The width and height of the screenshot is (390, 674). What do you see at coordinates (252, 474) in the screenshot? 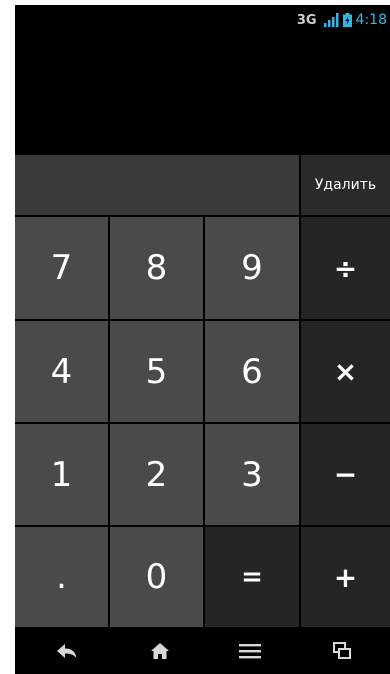
I see `key-3: 3` at bounding box center [252, 474].